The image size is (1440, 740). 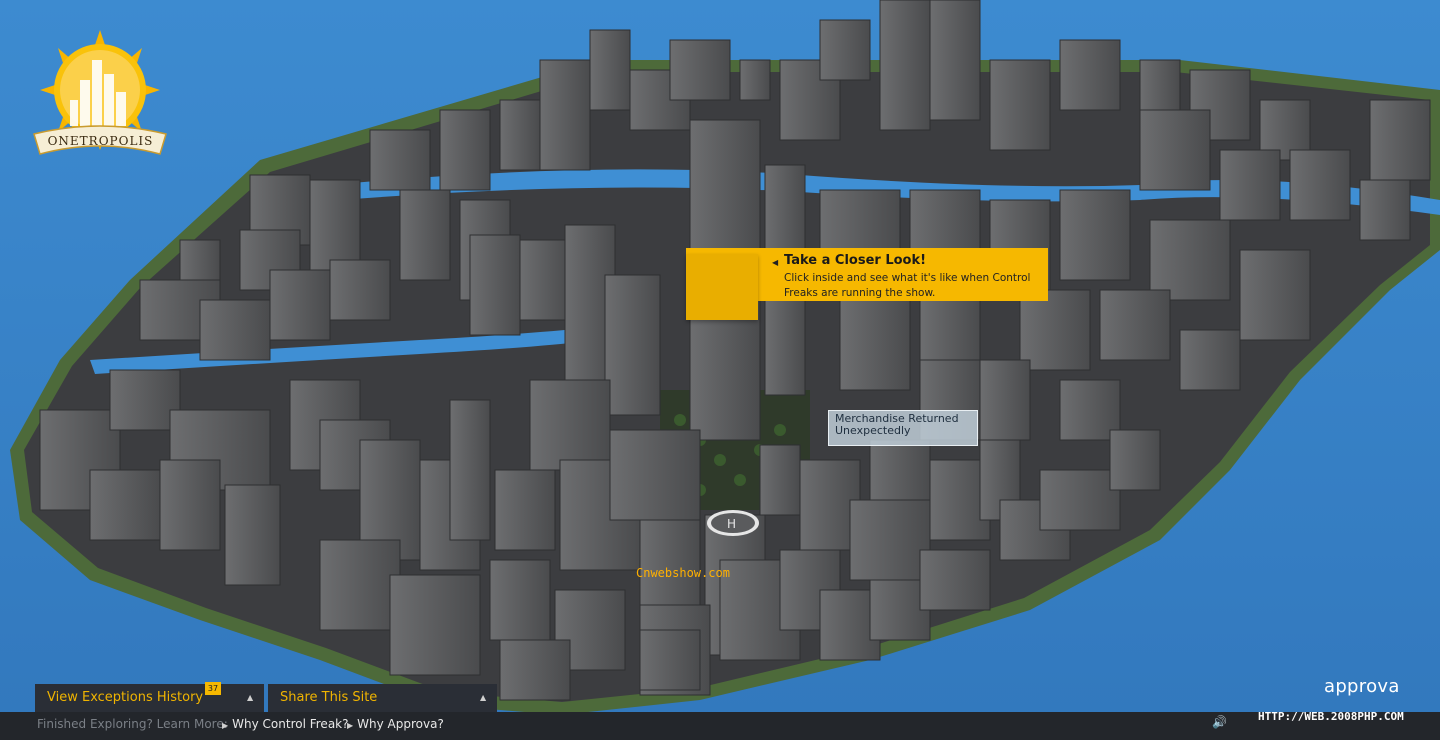 I want to click on map-hotspot-label: Merchandise Returned Unexpectedly, so click(x=905, y=425).